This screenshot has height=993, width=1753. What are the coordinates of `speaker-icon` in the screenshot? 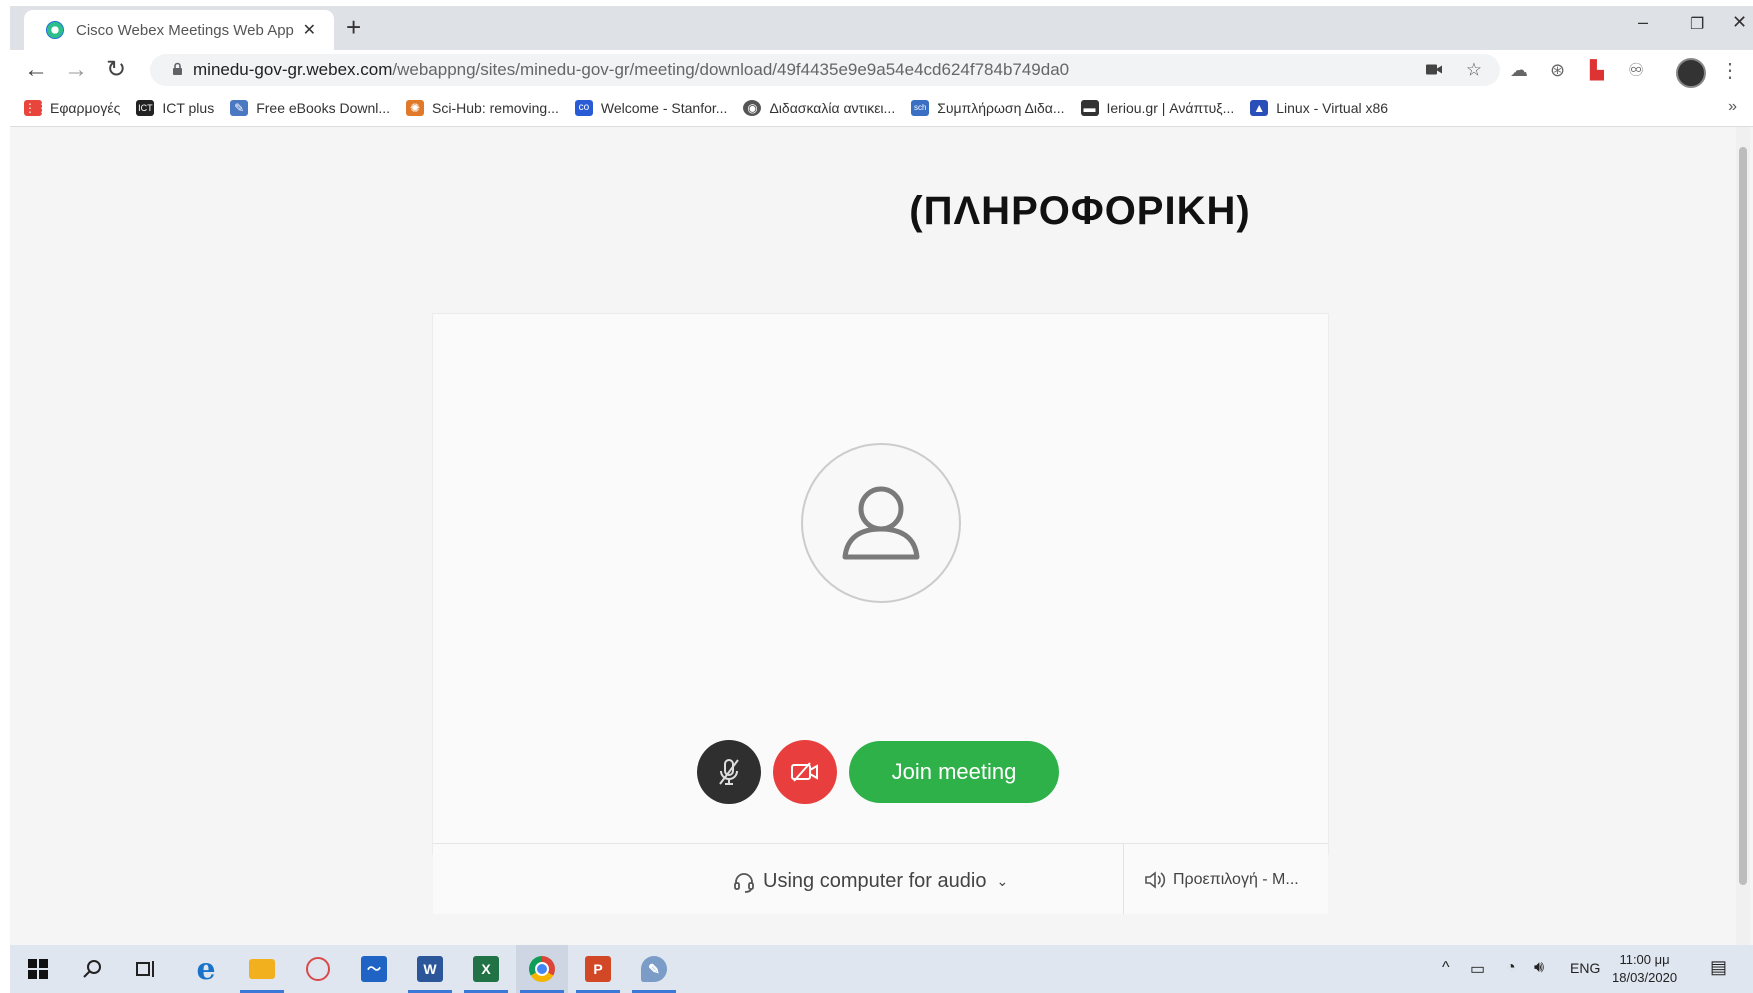 It's located at (1155, 880).